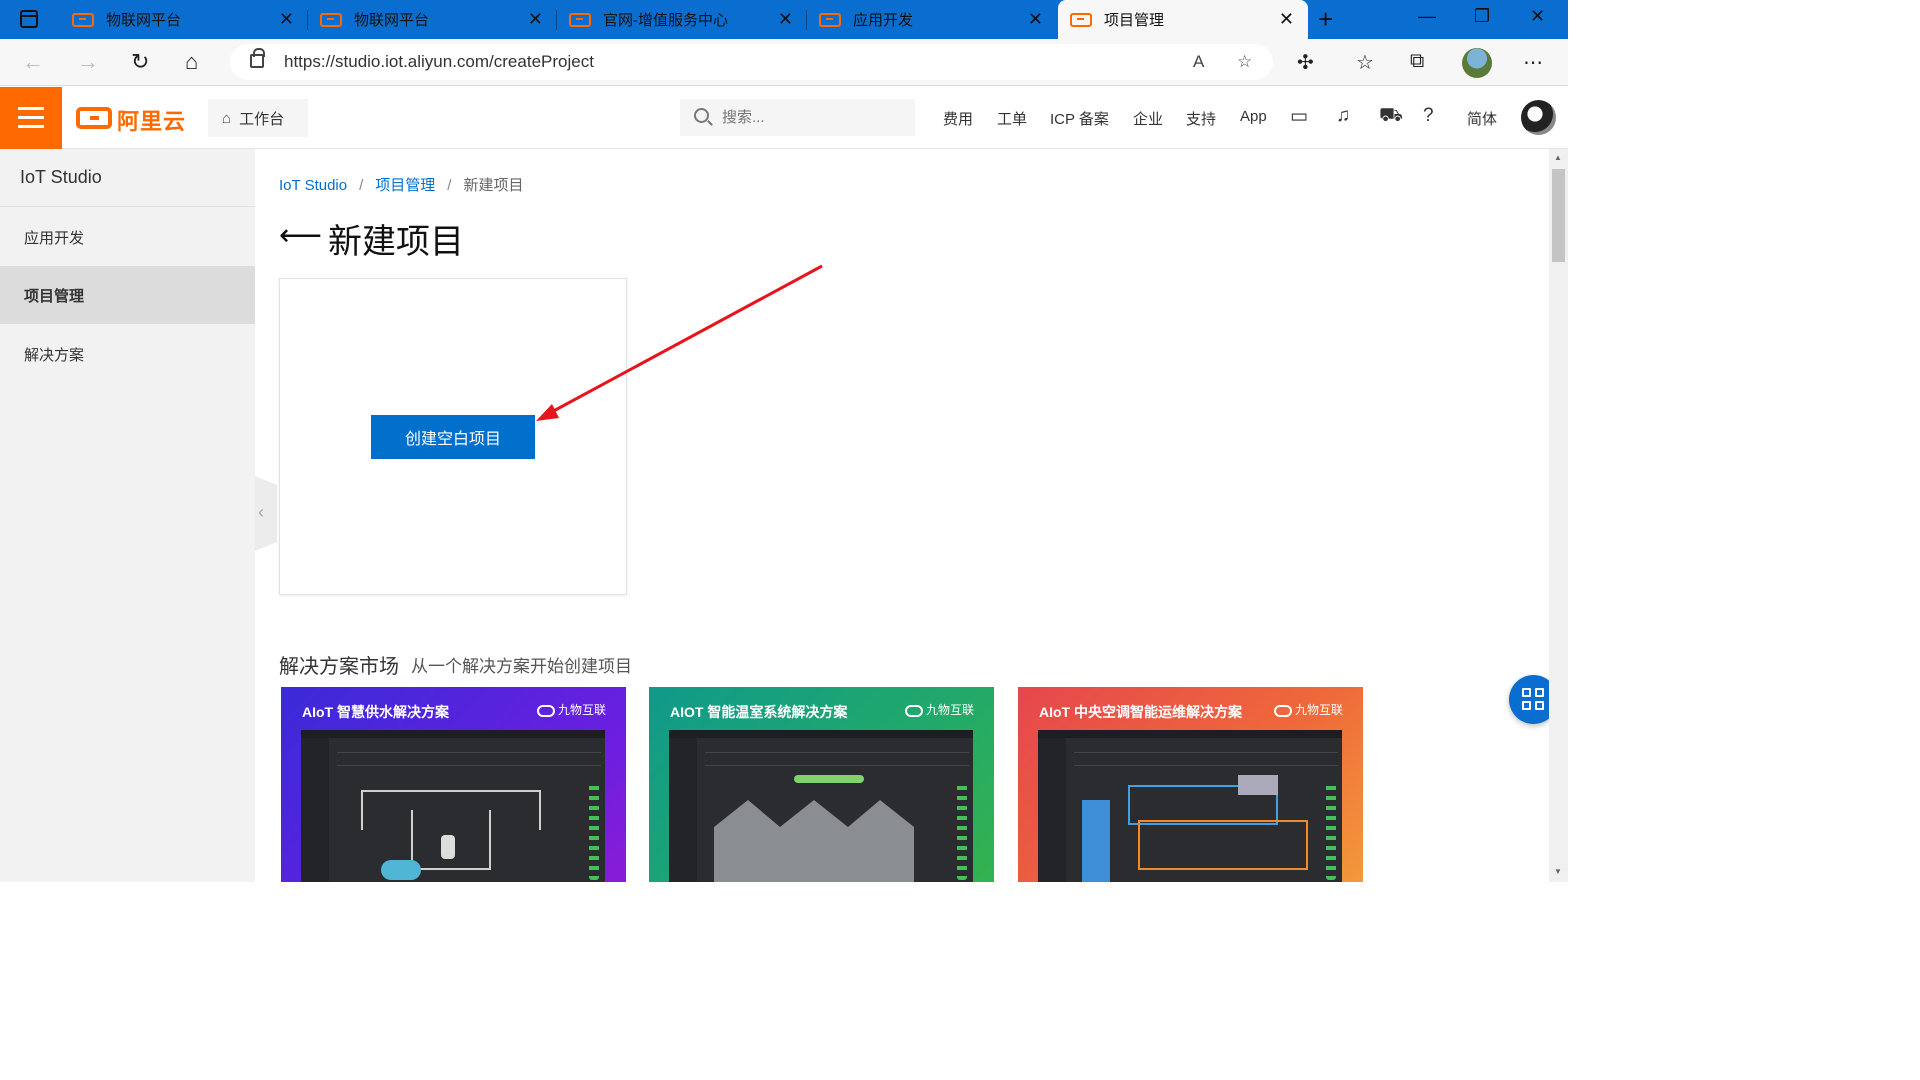 The image size is (1920, 1080). I want to click on sidebar-item-solutions: 解决方案, so click(127, 354).